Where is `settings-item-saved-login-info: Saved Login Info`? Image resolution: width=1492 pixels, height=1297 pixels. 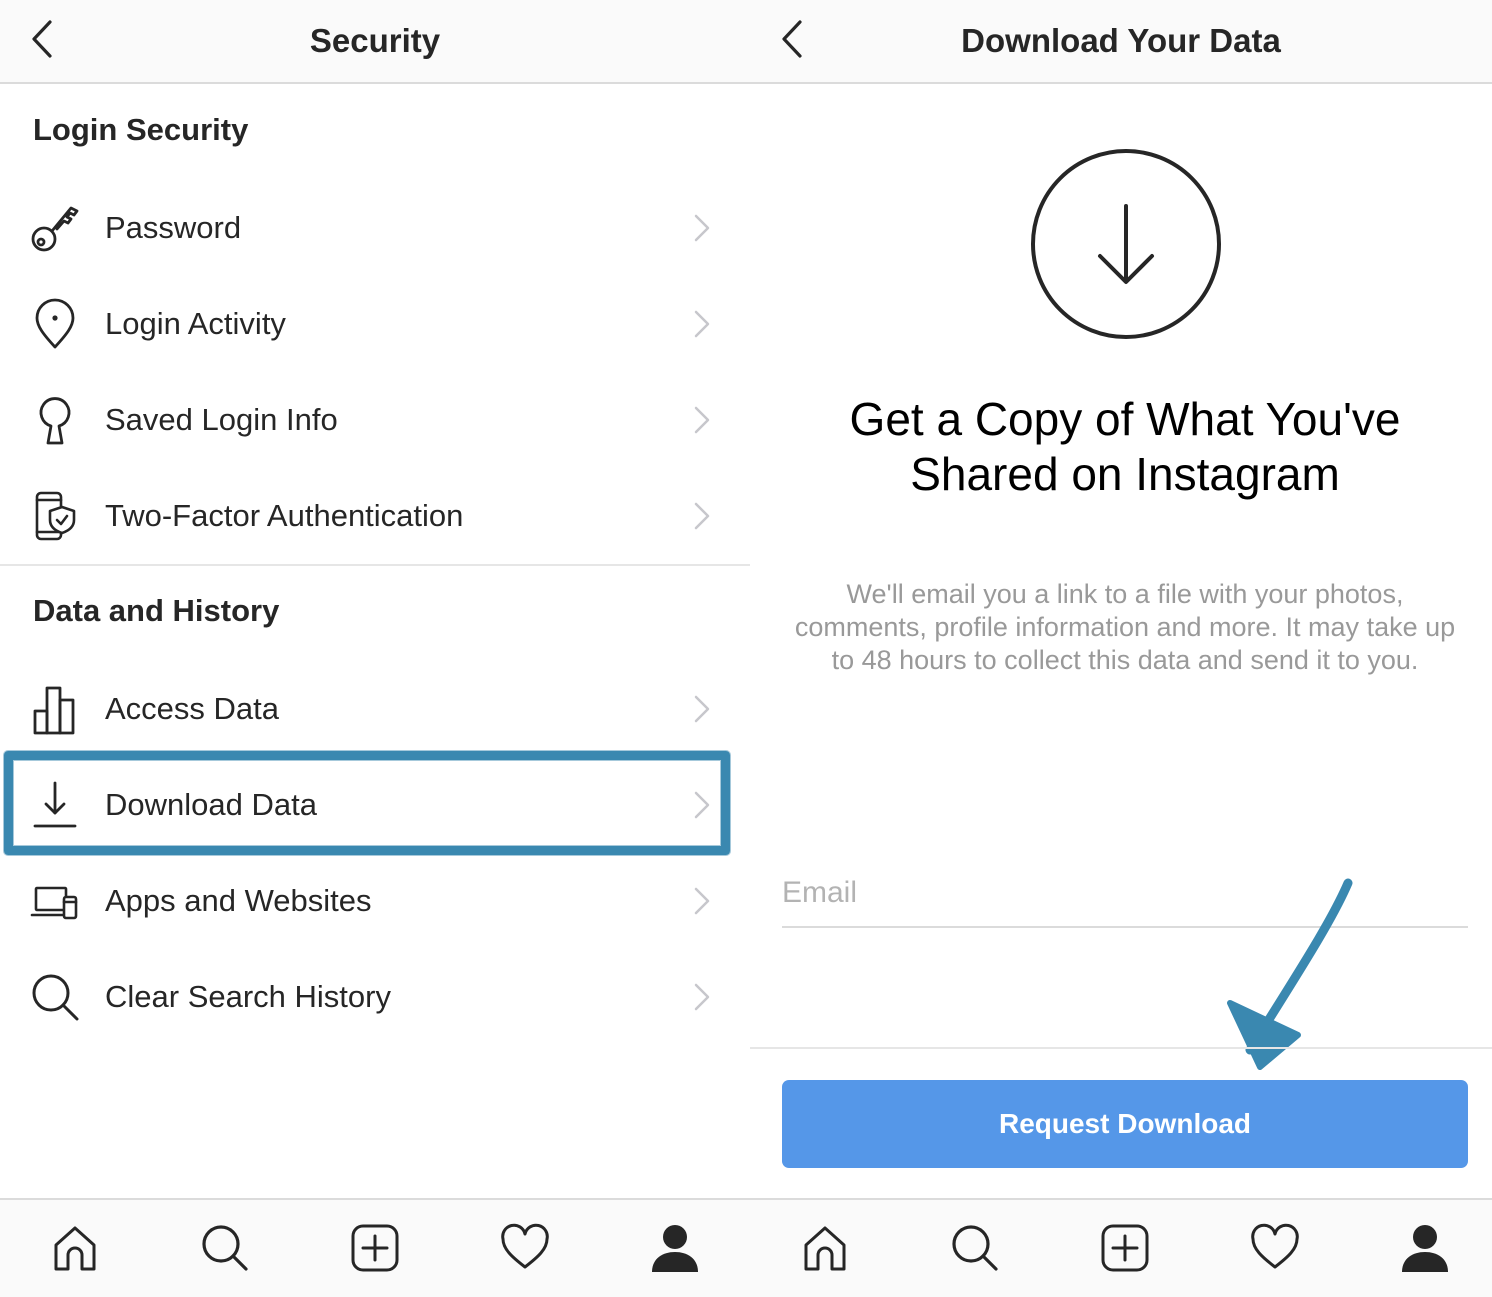 settings-item-saved-login-info: Saved Login Info is located at coordinates (375, 420).